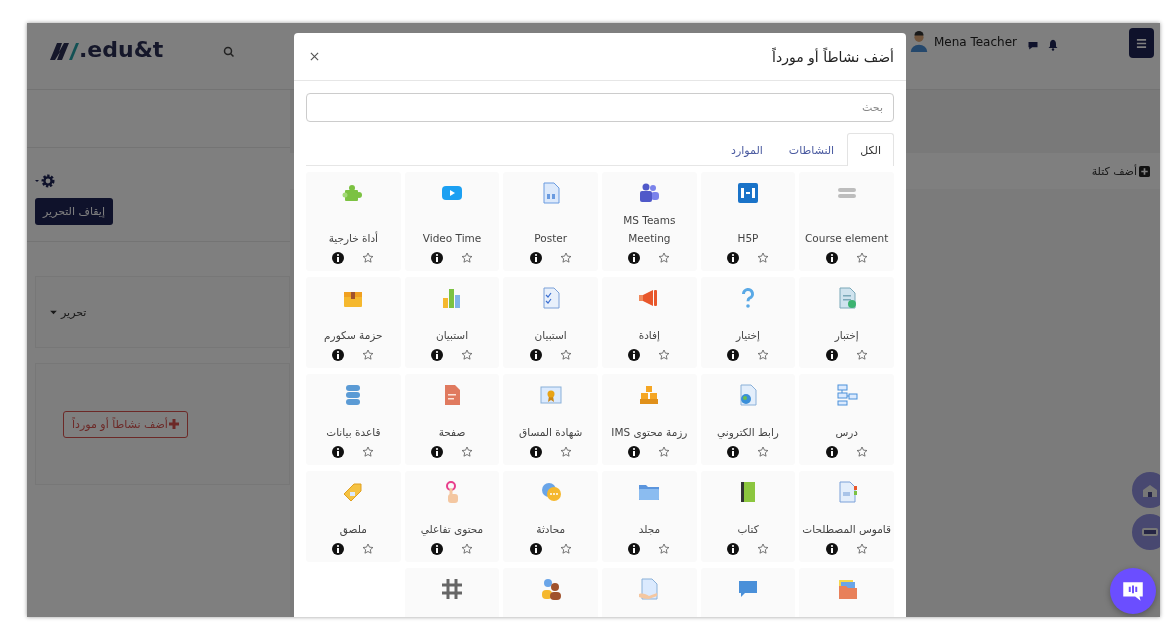 Image resolution: width=1173 pixels, height=635 pixels. I want to click on activity-card: كتاب, so click(748, 516).